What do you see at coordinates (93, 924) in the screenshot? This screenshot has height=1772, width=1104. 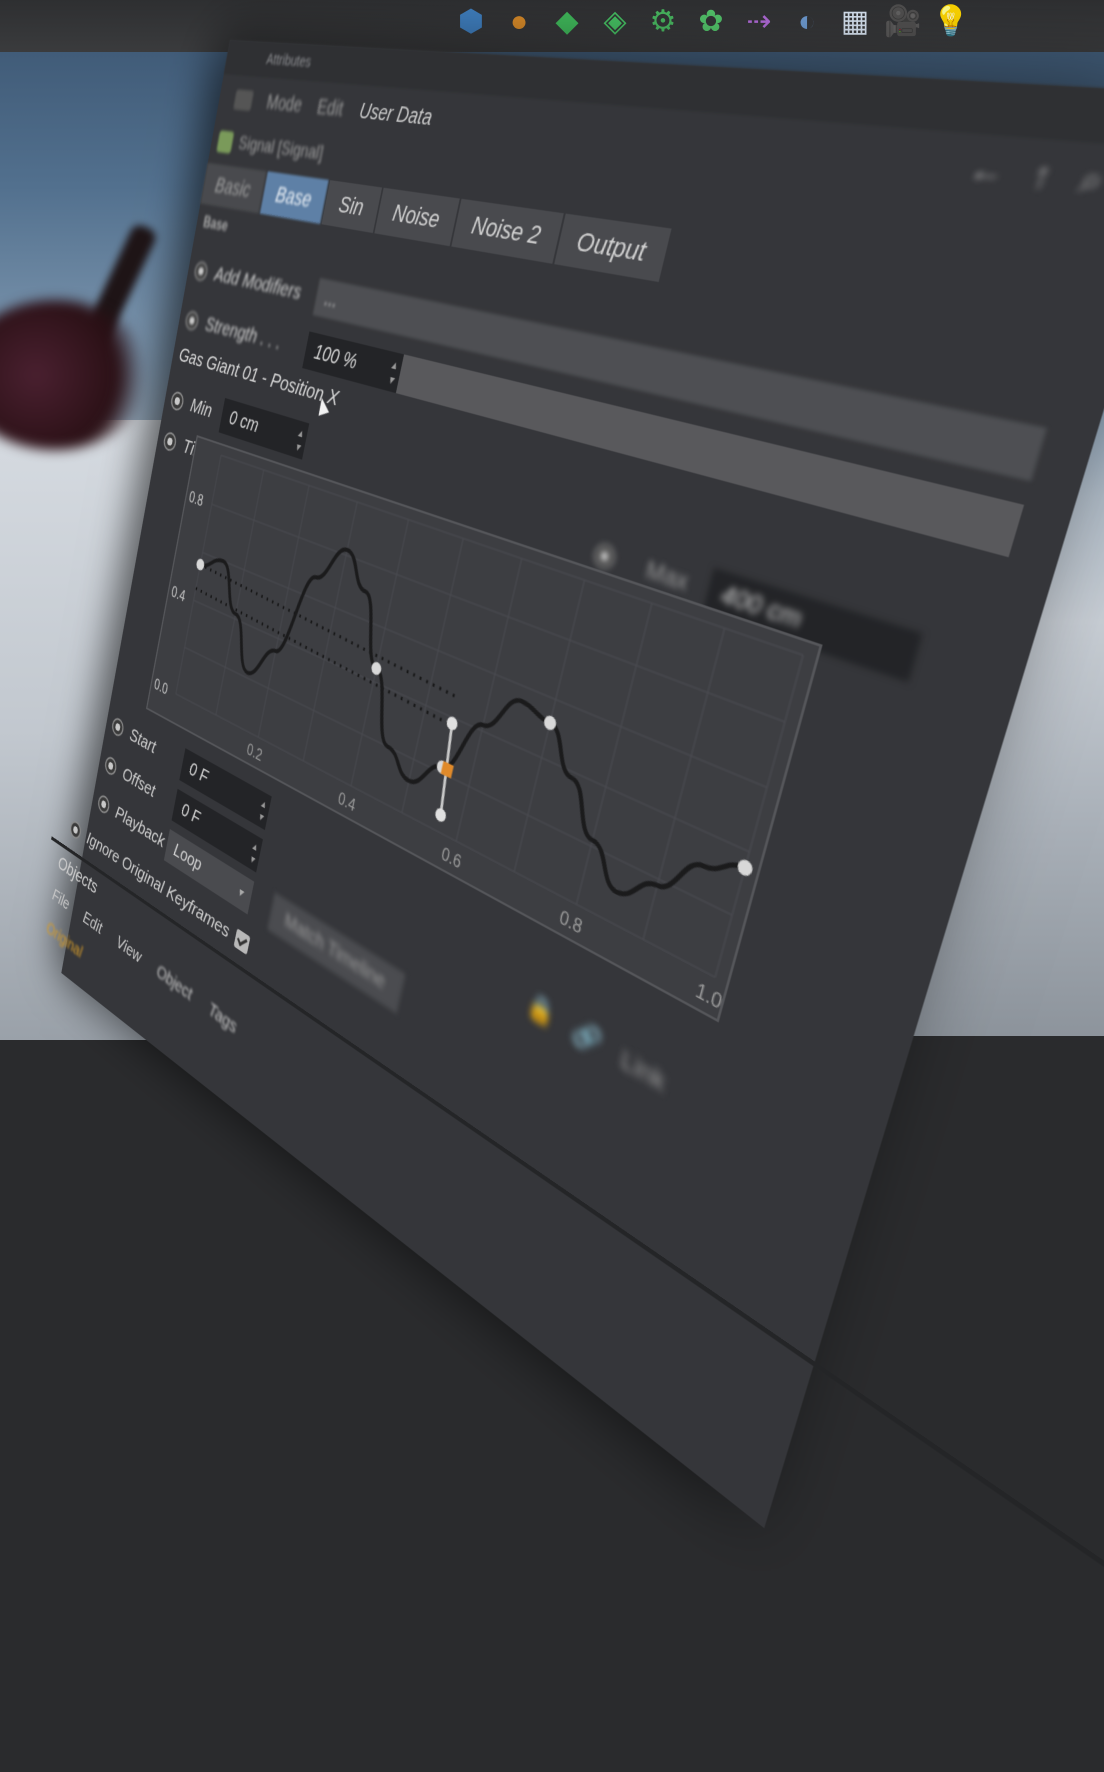 I see `objects-menu-edit: Edit` at bounding box center [93, 924].